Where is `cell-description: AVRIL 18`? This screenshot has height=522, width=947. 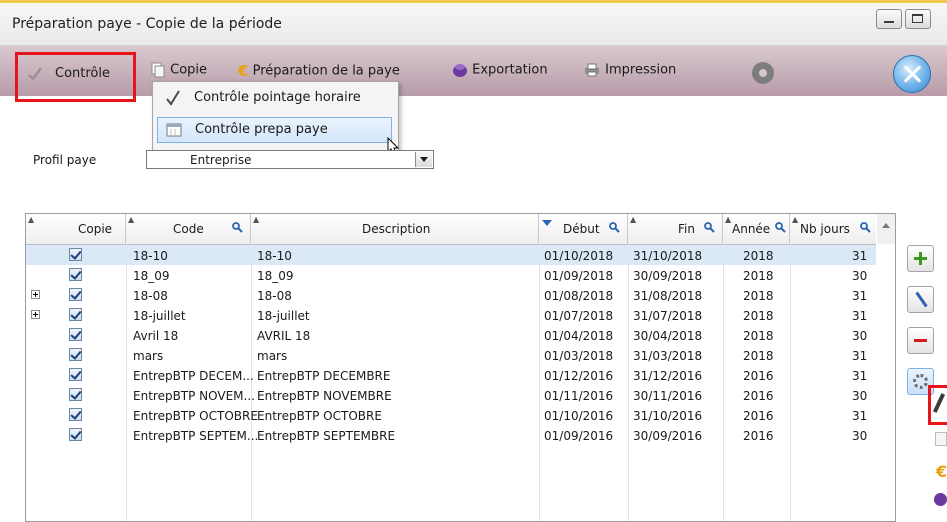
cell-description: AVRIL 18 is located at coordinates (284, 336).